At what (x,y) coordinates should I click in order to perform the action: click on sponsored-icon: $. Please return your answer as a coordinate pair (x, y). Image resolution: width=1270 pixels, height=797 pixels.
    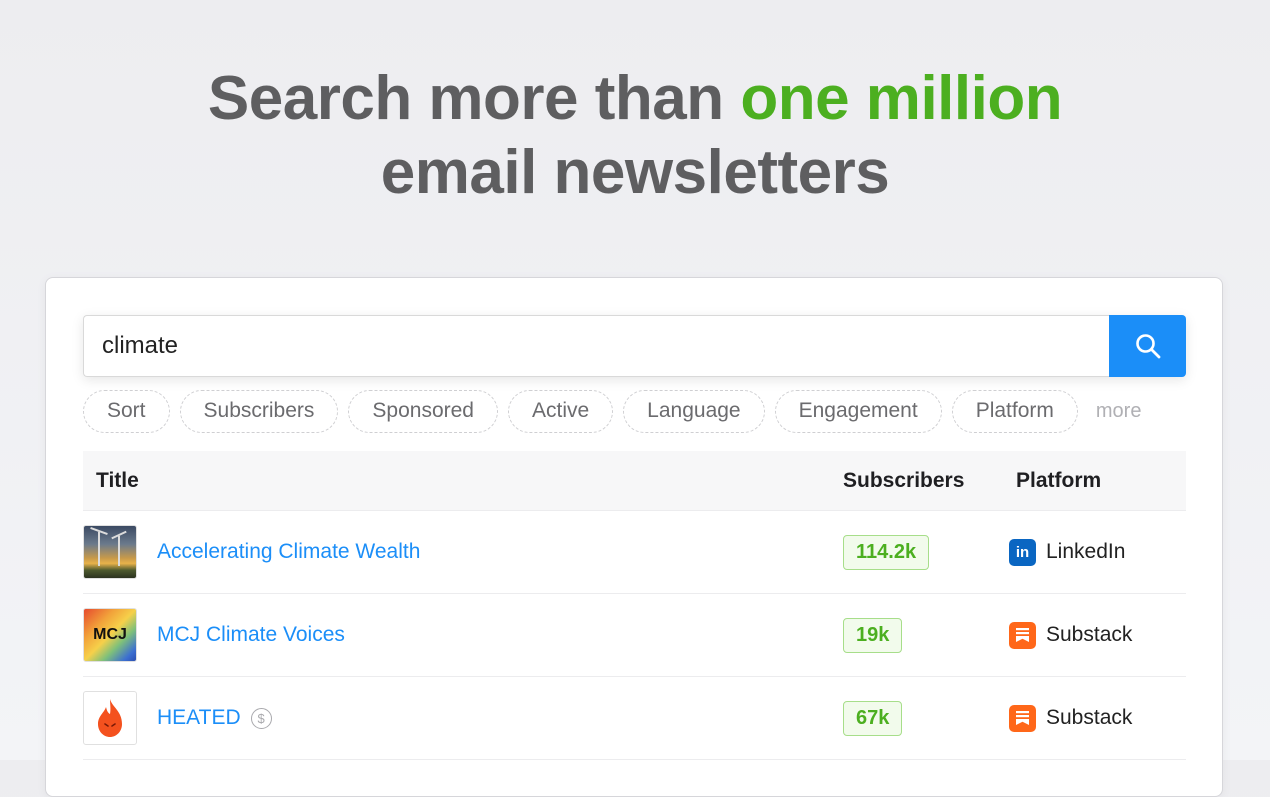
    Looking at the image, I should click on (261, 718).